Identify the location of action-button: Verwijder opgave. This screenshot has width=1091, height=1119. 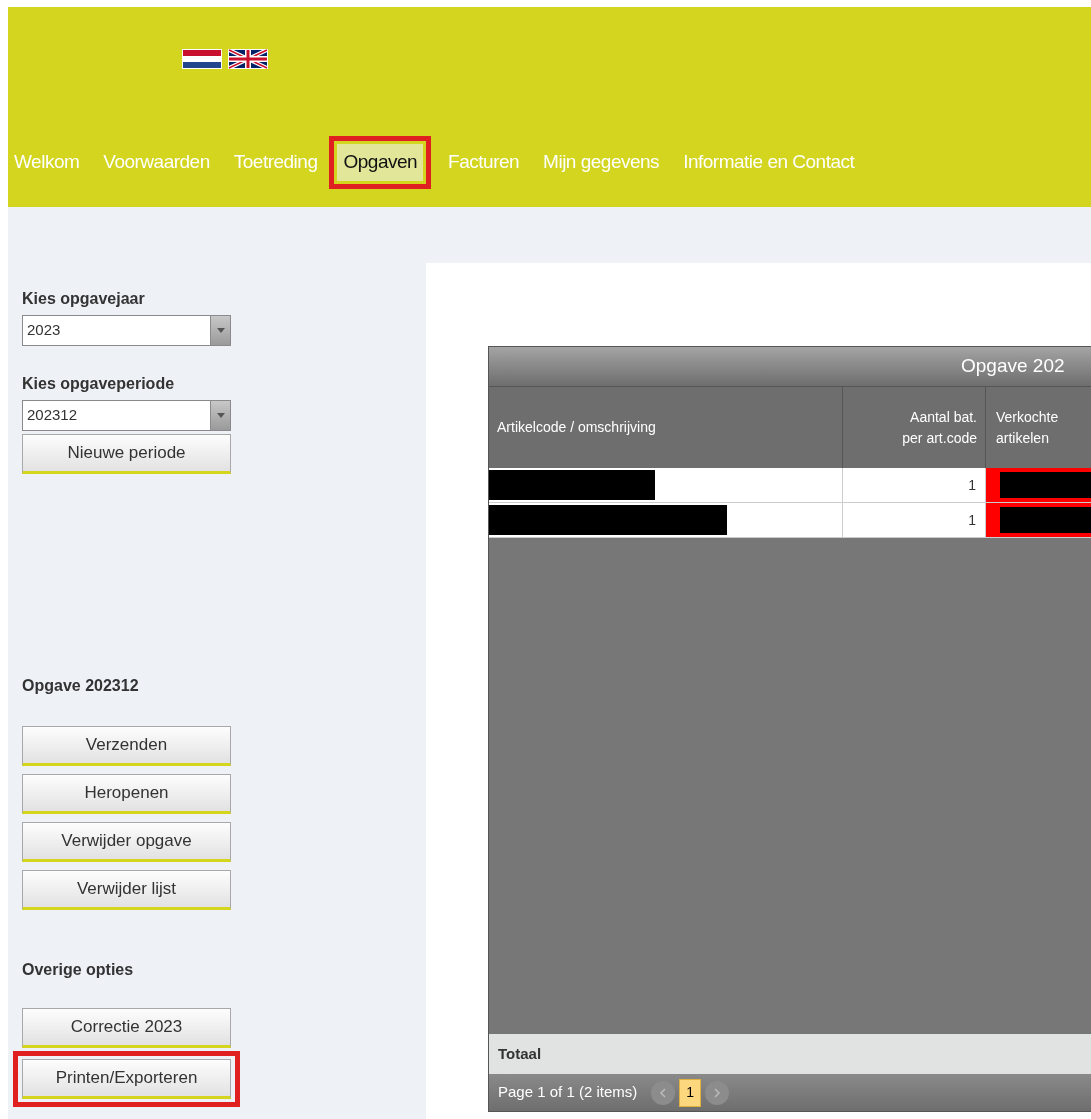
(126, 842).